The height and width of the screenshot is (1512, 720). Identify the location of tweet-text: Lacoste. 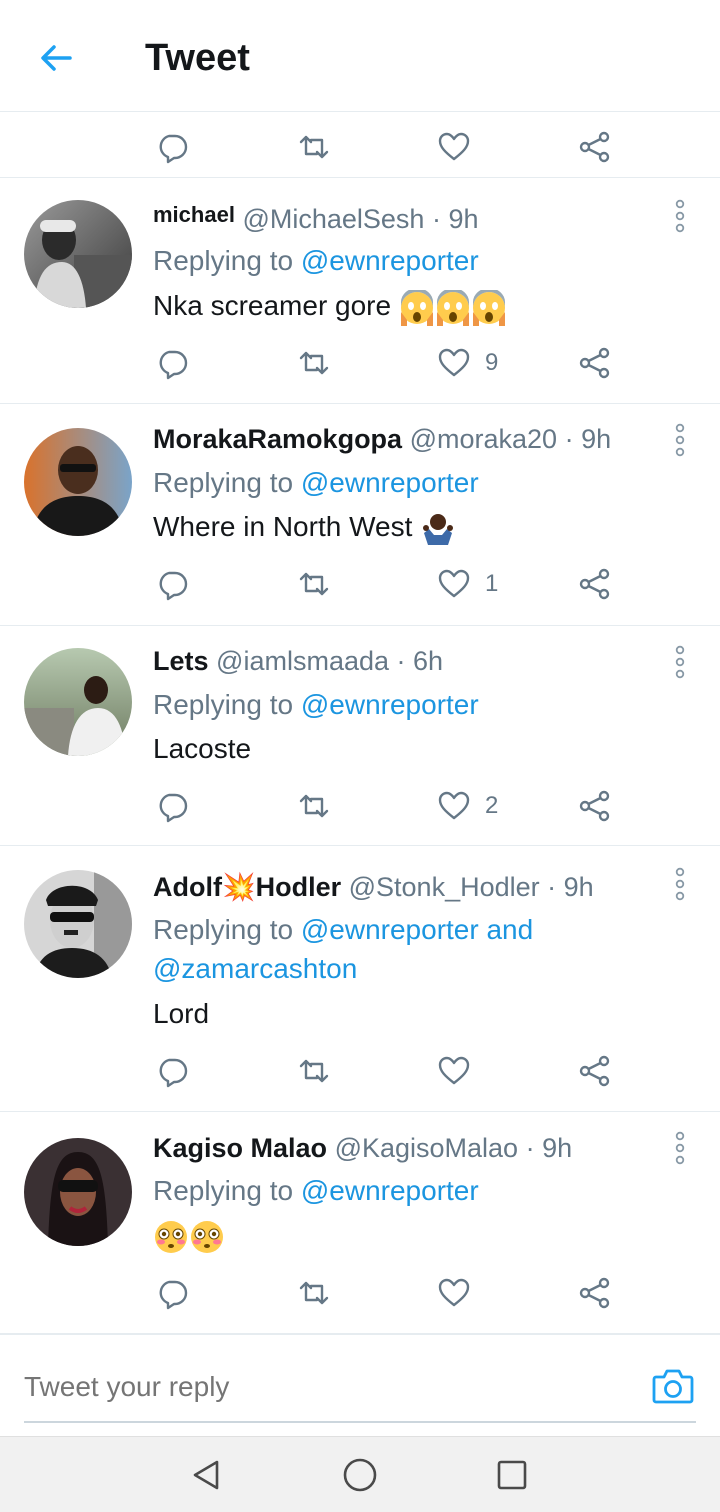
(202, 748).